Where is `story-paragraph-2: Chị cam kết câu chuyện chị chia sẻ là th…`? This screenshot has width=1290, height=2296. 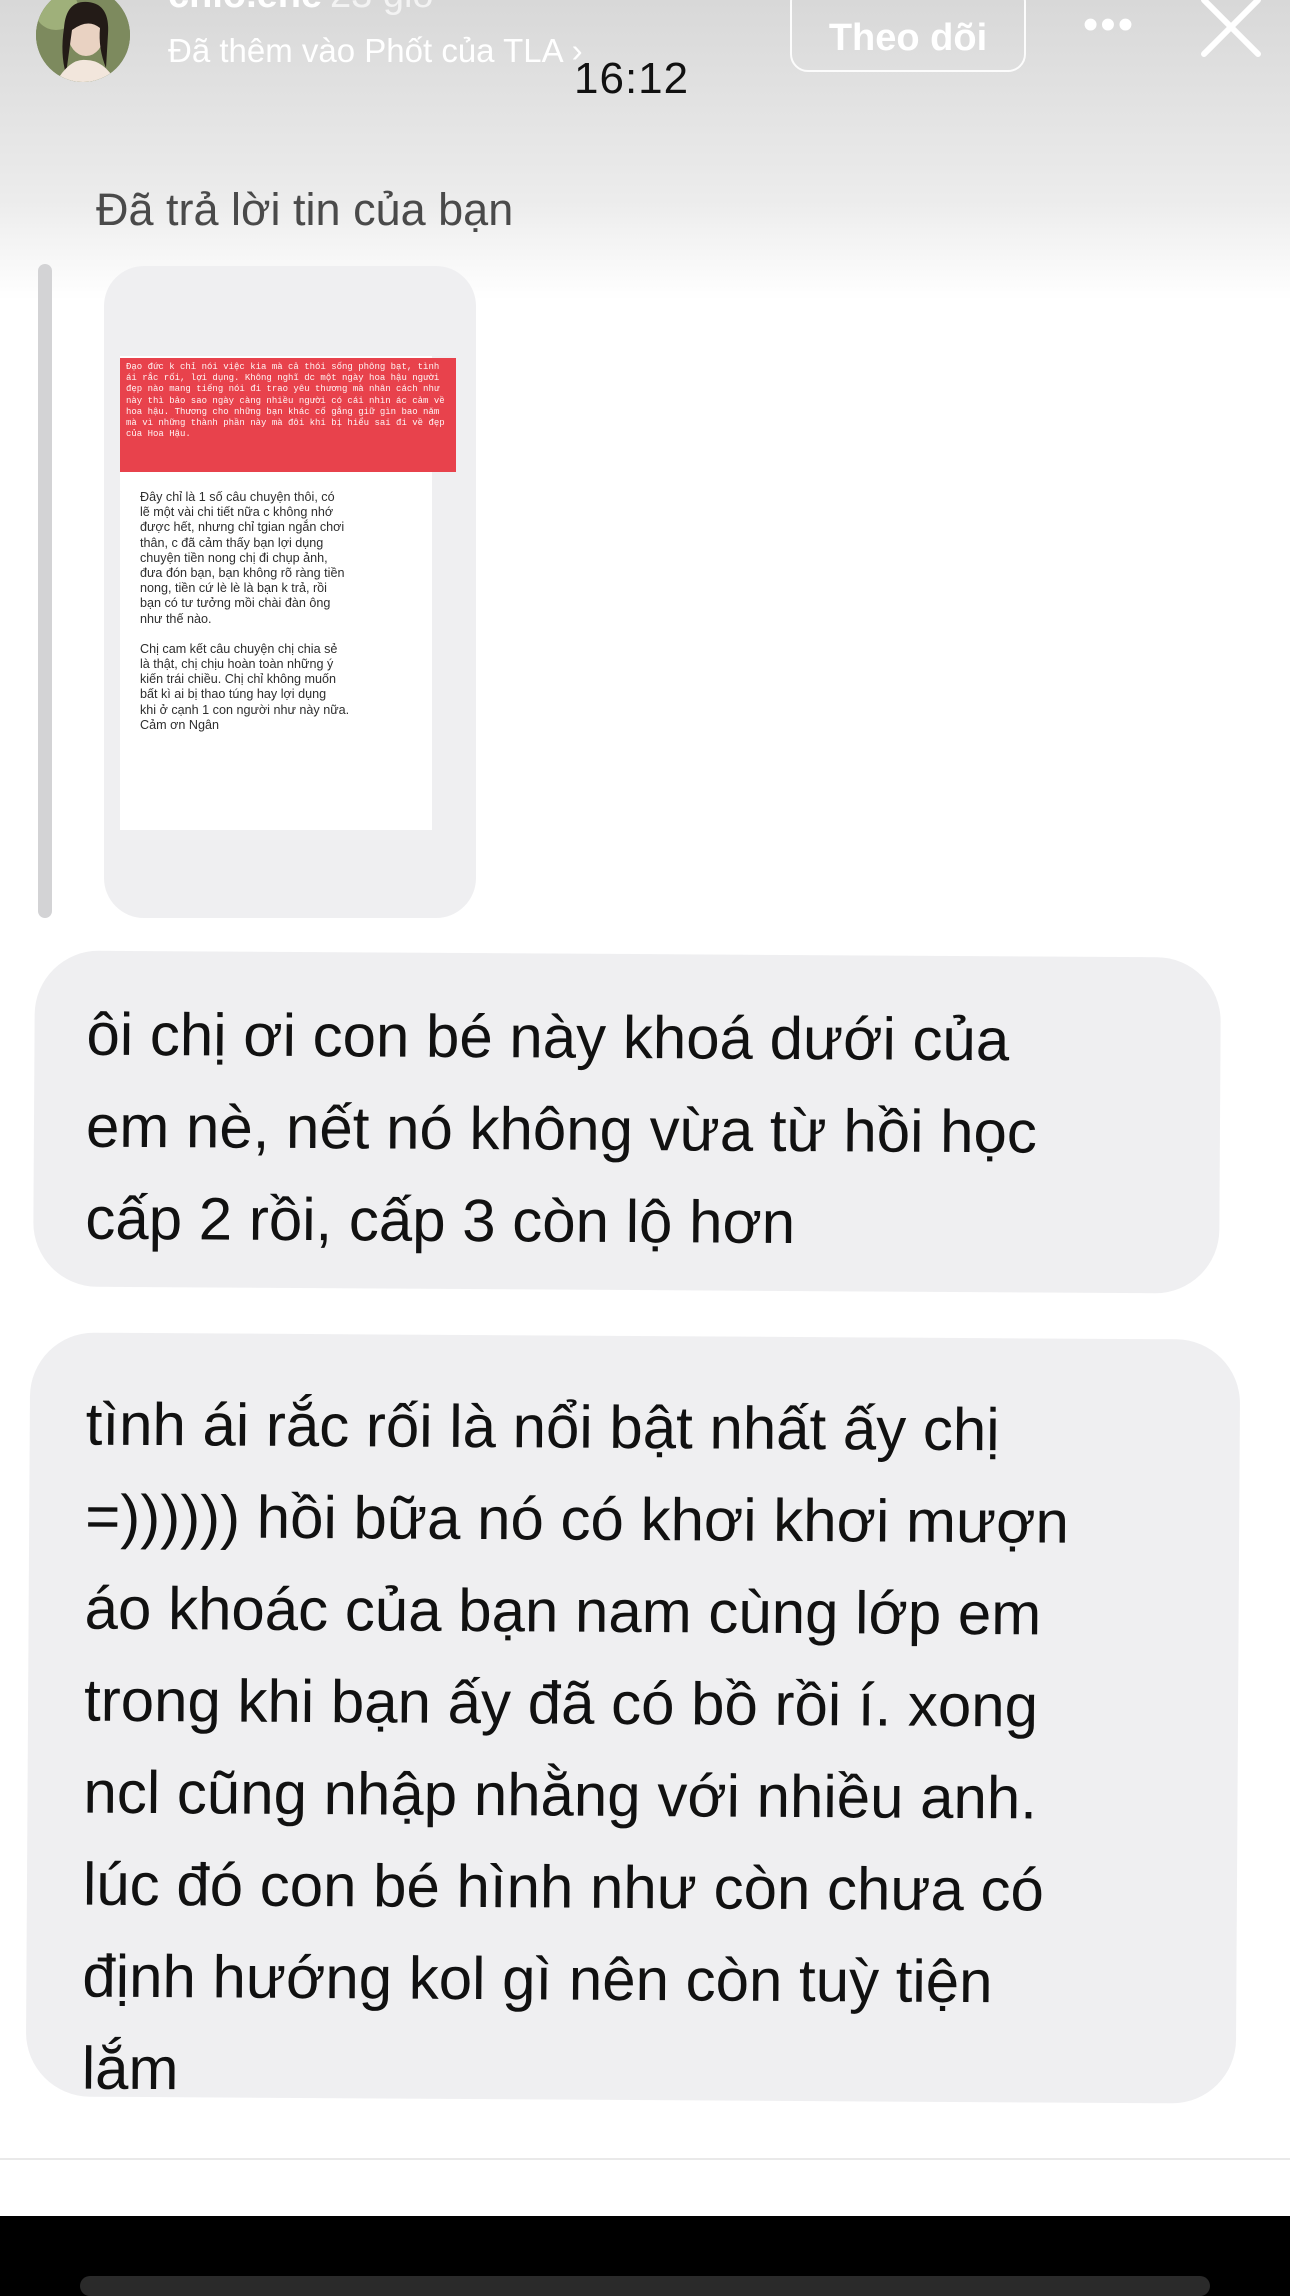 story-paragraph-2: Chị cam kết câu chuyện chị chia sẻ là th… is located at coordinates (245, 686).